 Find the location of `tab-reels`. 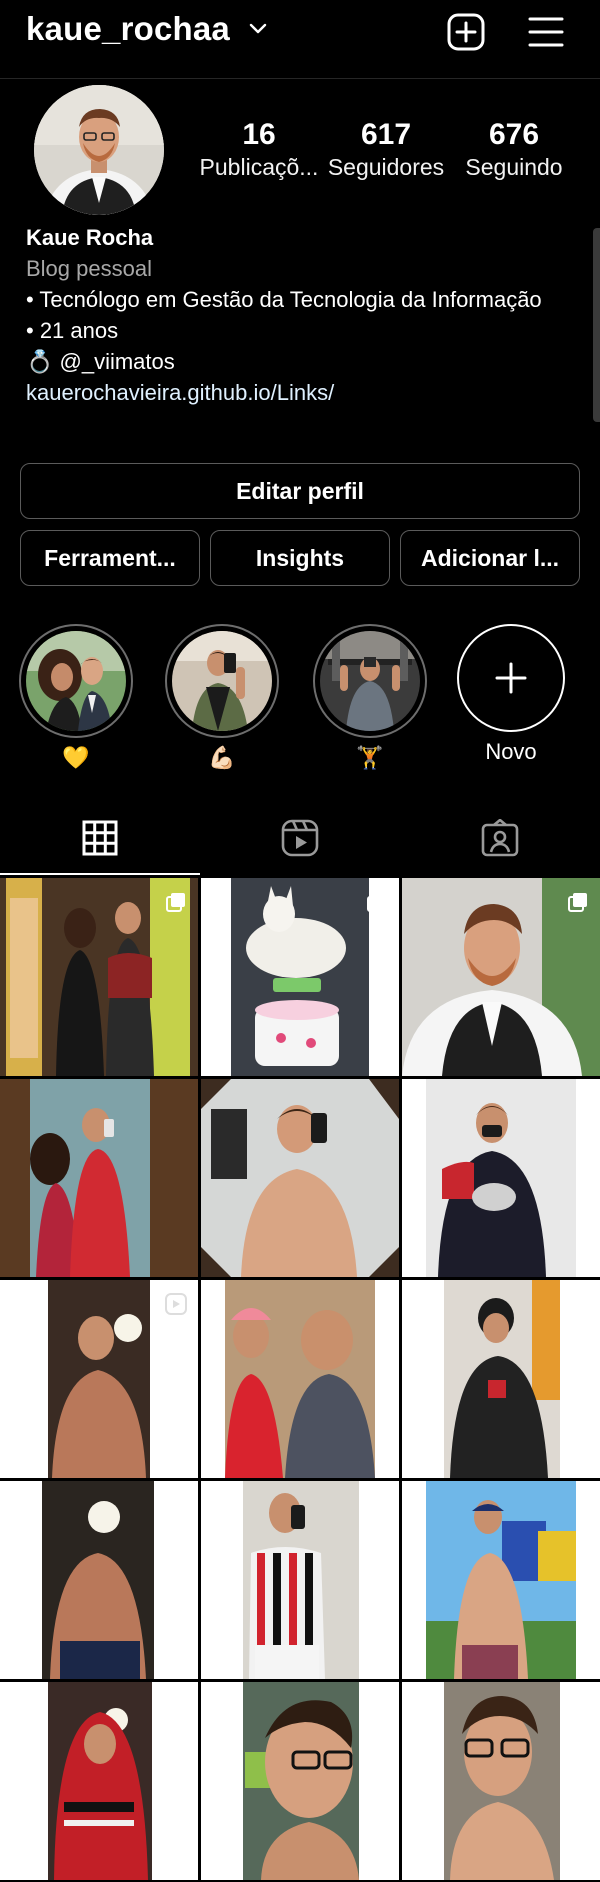

tab-reels is located at coordinates (300, 838).